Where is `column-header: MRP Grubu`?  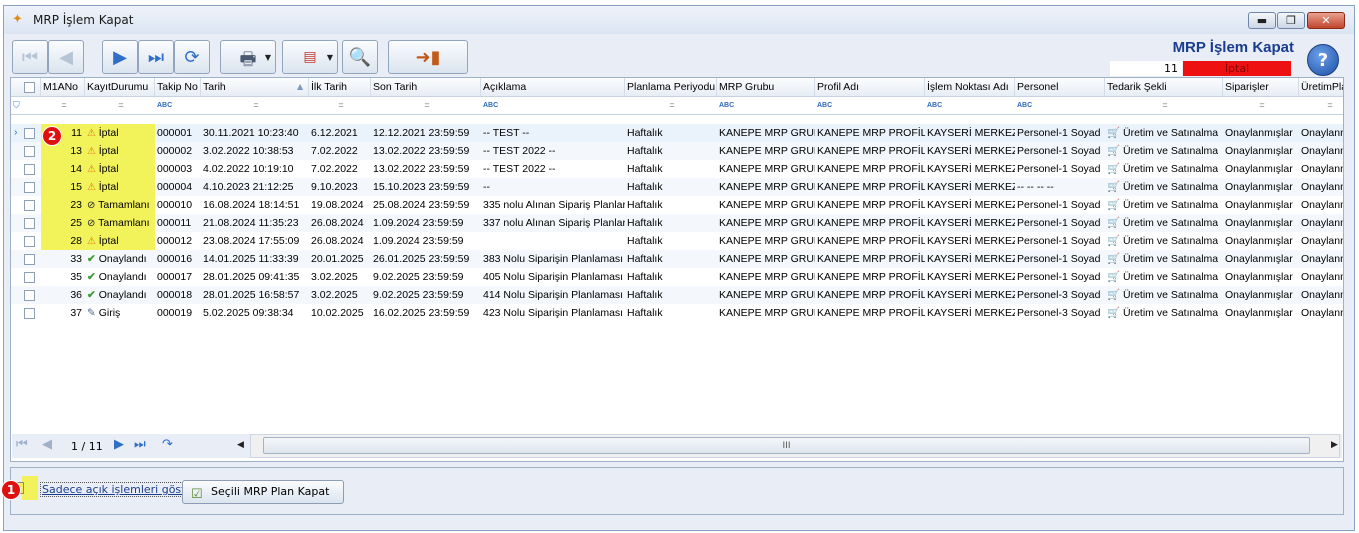 column-header: MRP Grubu is located at coordinates (766, 87).